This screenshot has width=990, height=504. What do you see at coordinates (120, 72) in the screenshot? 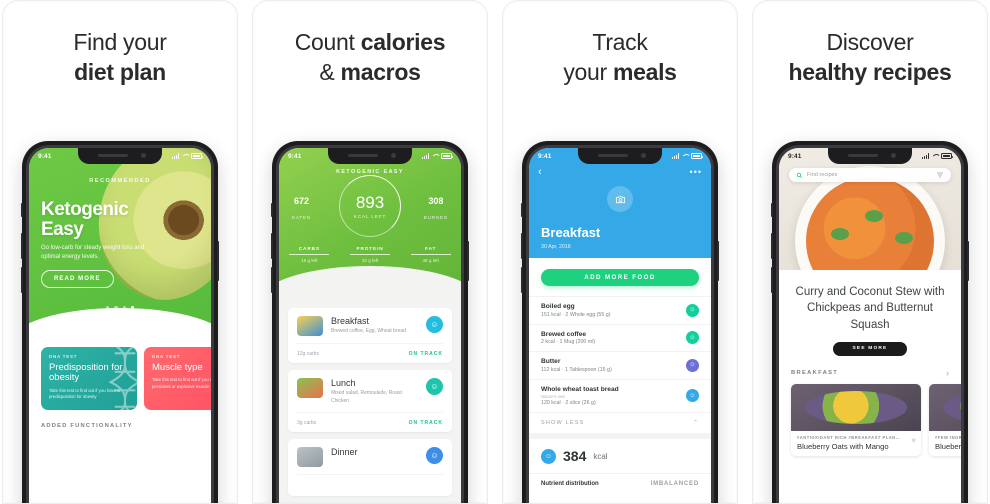
I see `headline-bold: diet plan` at bounding box center [120, 72].